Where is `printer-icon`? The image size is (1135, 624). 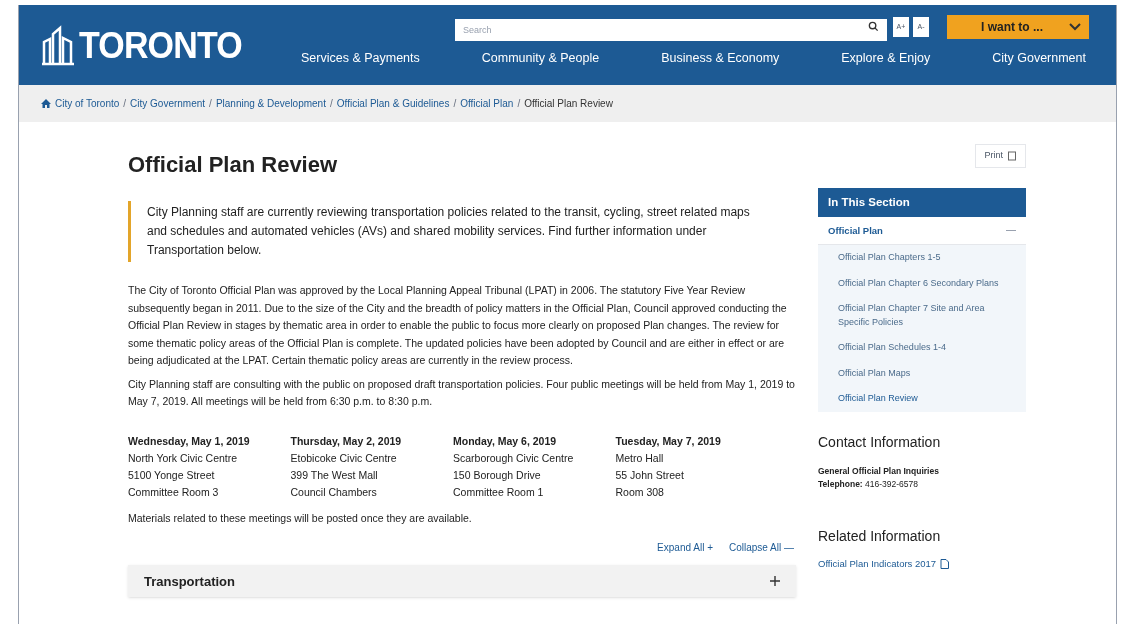
printer-icon is located at coordinates (1012, 156).